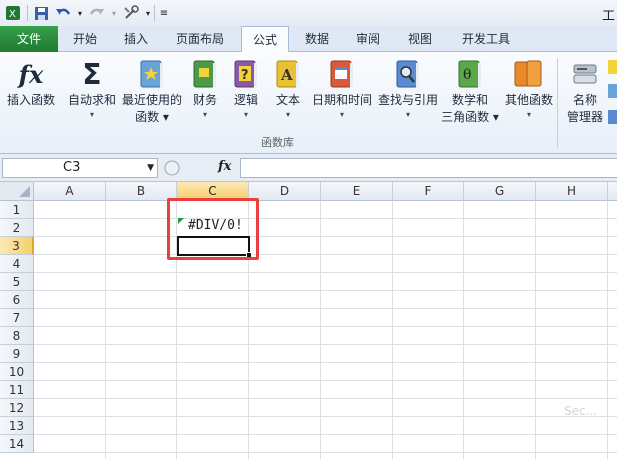 The width and height of the screenshot is (617, 459). What do you see at coordinates (17, 228) in the screenshot?
I see `row-header-2: 2` at bounding box center [17, 228].